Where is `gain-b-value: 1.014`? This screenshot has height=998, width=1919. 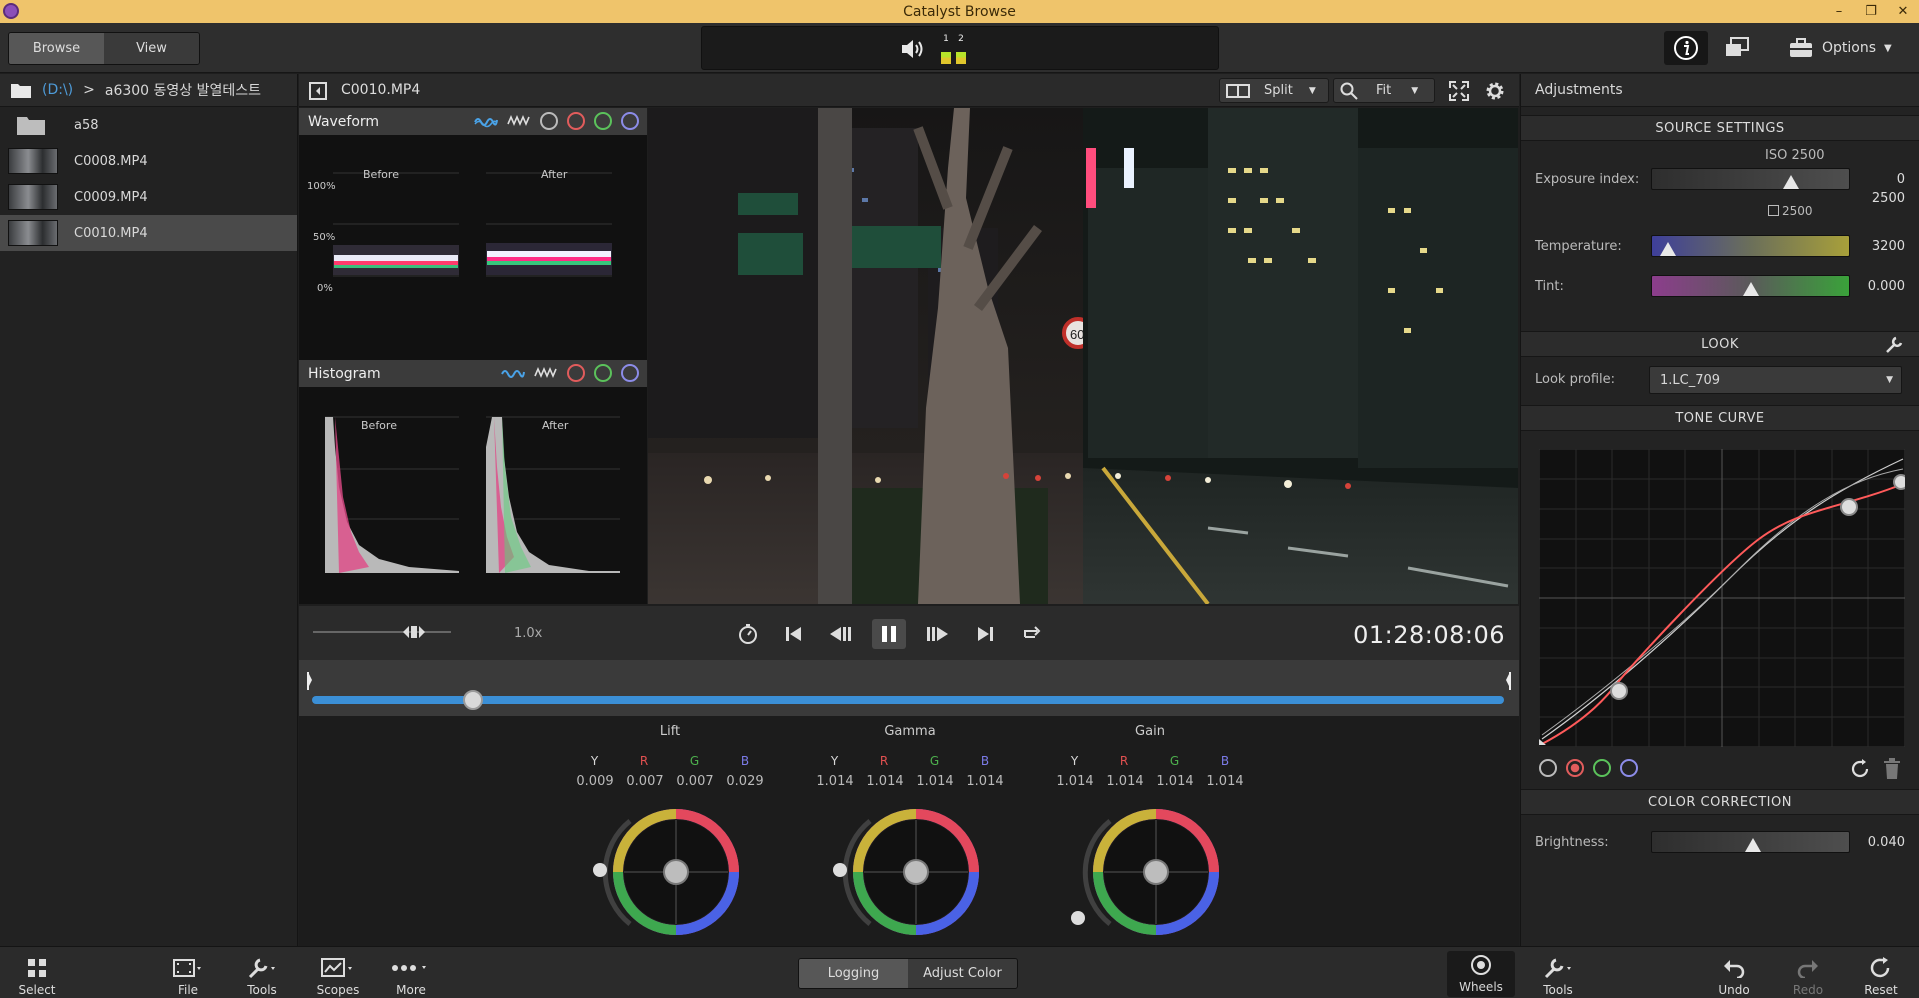
gain-b-value: 1.014 is located at coordinates (1224, 781).